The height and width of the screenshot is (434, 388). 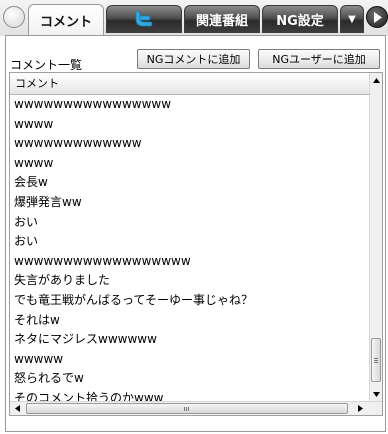 I want to click on panel-title: コメント一覧, so click(x=46, y=65).